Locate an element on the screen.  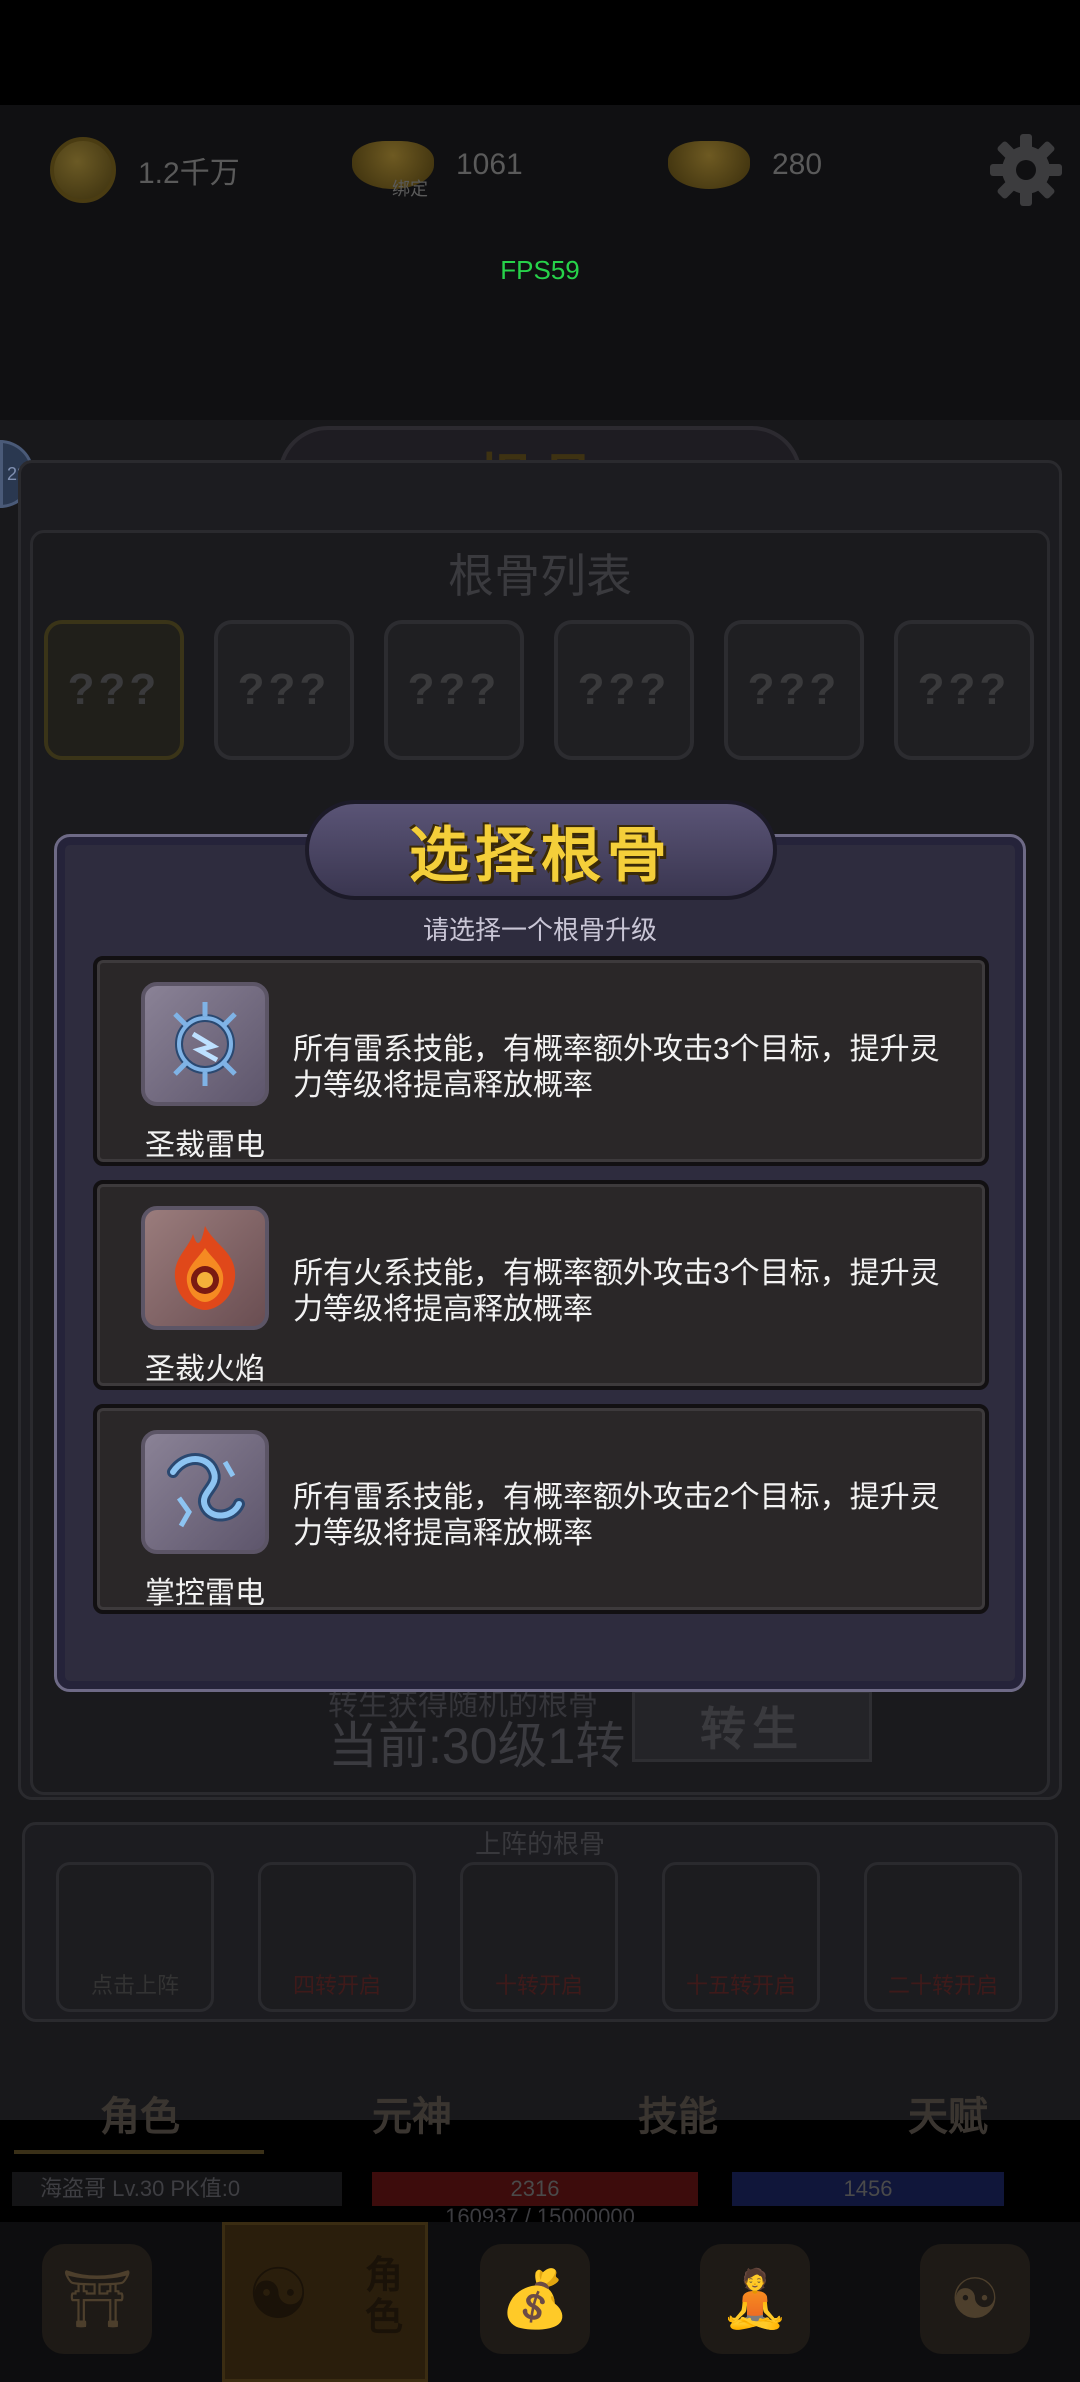
thunder-dragon-icon is located at coordinates (205, 1492).